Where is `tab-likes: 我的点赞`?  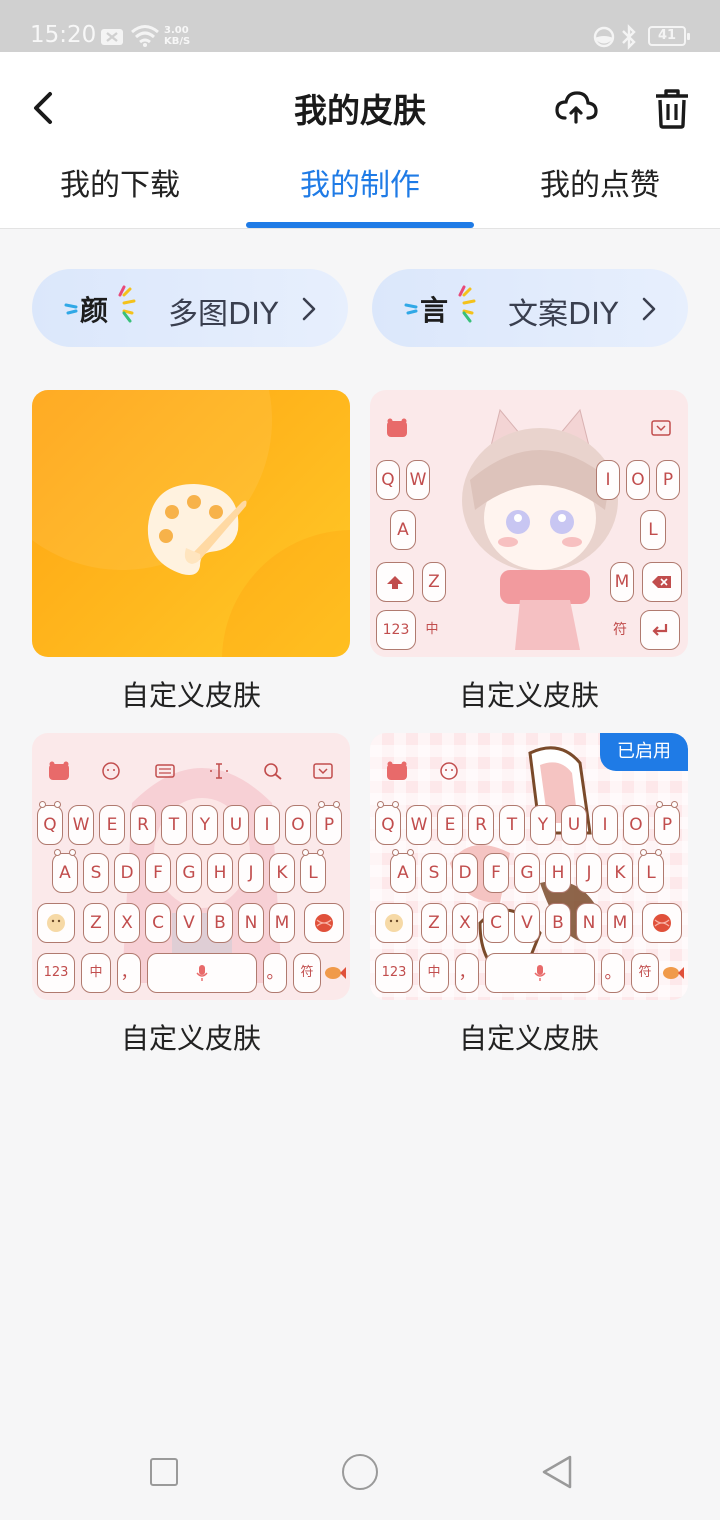
tab-likes: 我的点赞 is located at coordinates (600, 182).